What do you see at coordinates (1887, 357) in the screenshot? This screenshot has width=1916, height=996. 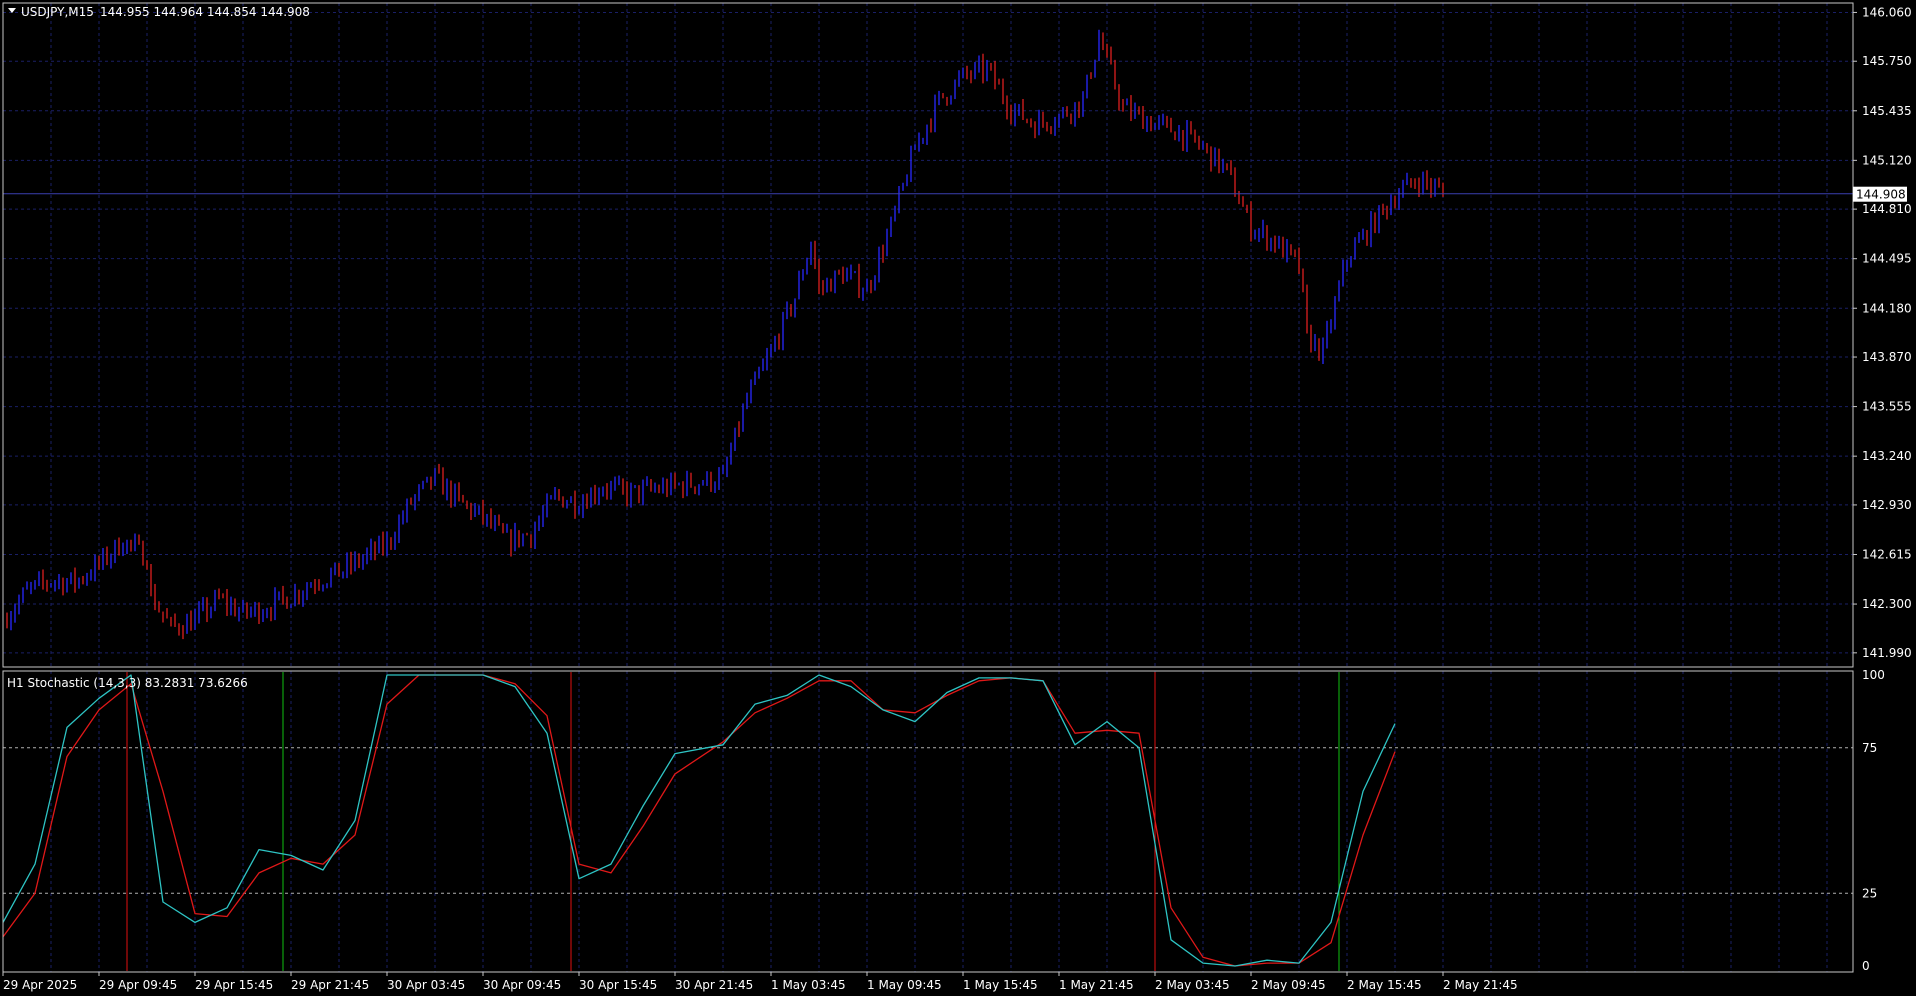 I see `price-tick-label: 143.870` at bounding box center [1887, 357].